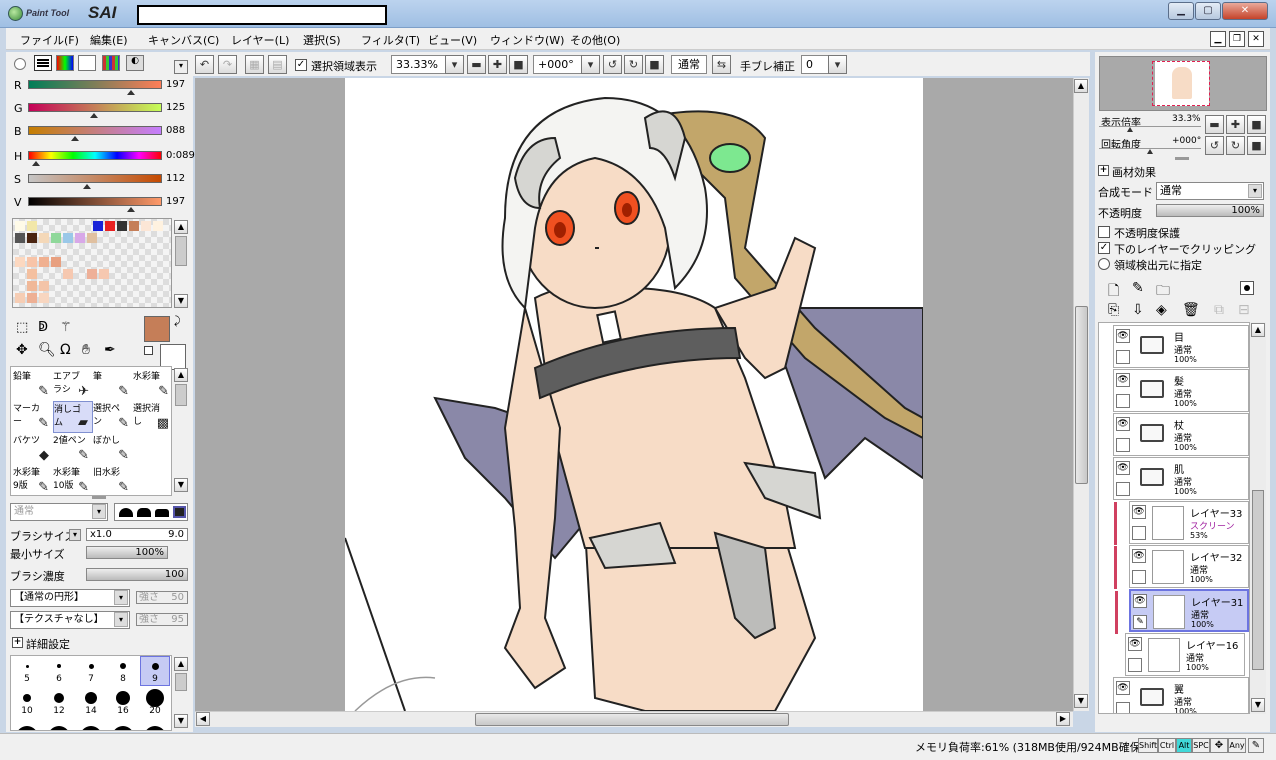 The height and width of the screenshot is (760, 1276). What do you see at coordinates (612, 64) in the screenshot?
I see `rotate-left-button: ↺` at bounding box center [612, 64].